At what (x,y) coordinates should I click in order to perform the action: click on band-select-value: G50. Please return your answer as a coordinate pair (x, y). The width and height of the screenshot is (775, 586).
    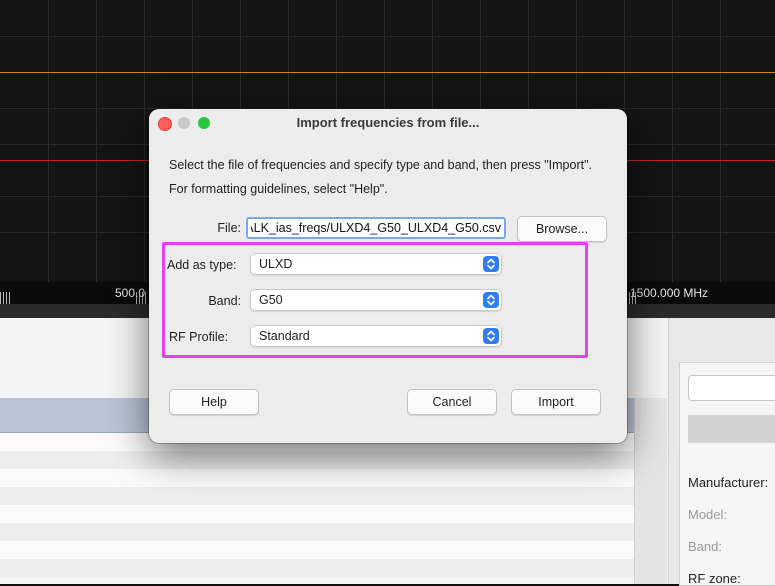
    Looking at the image, I should click on (271, 300).